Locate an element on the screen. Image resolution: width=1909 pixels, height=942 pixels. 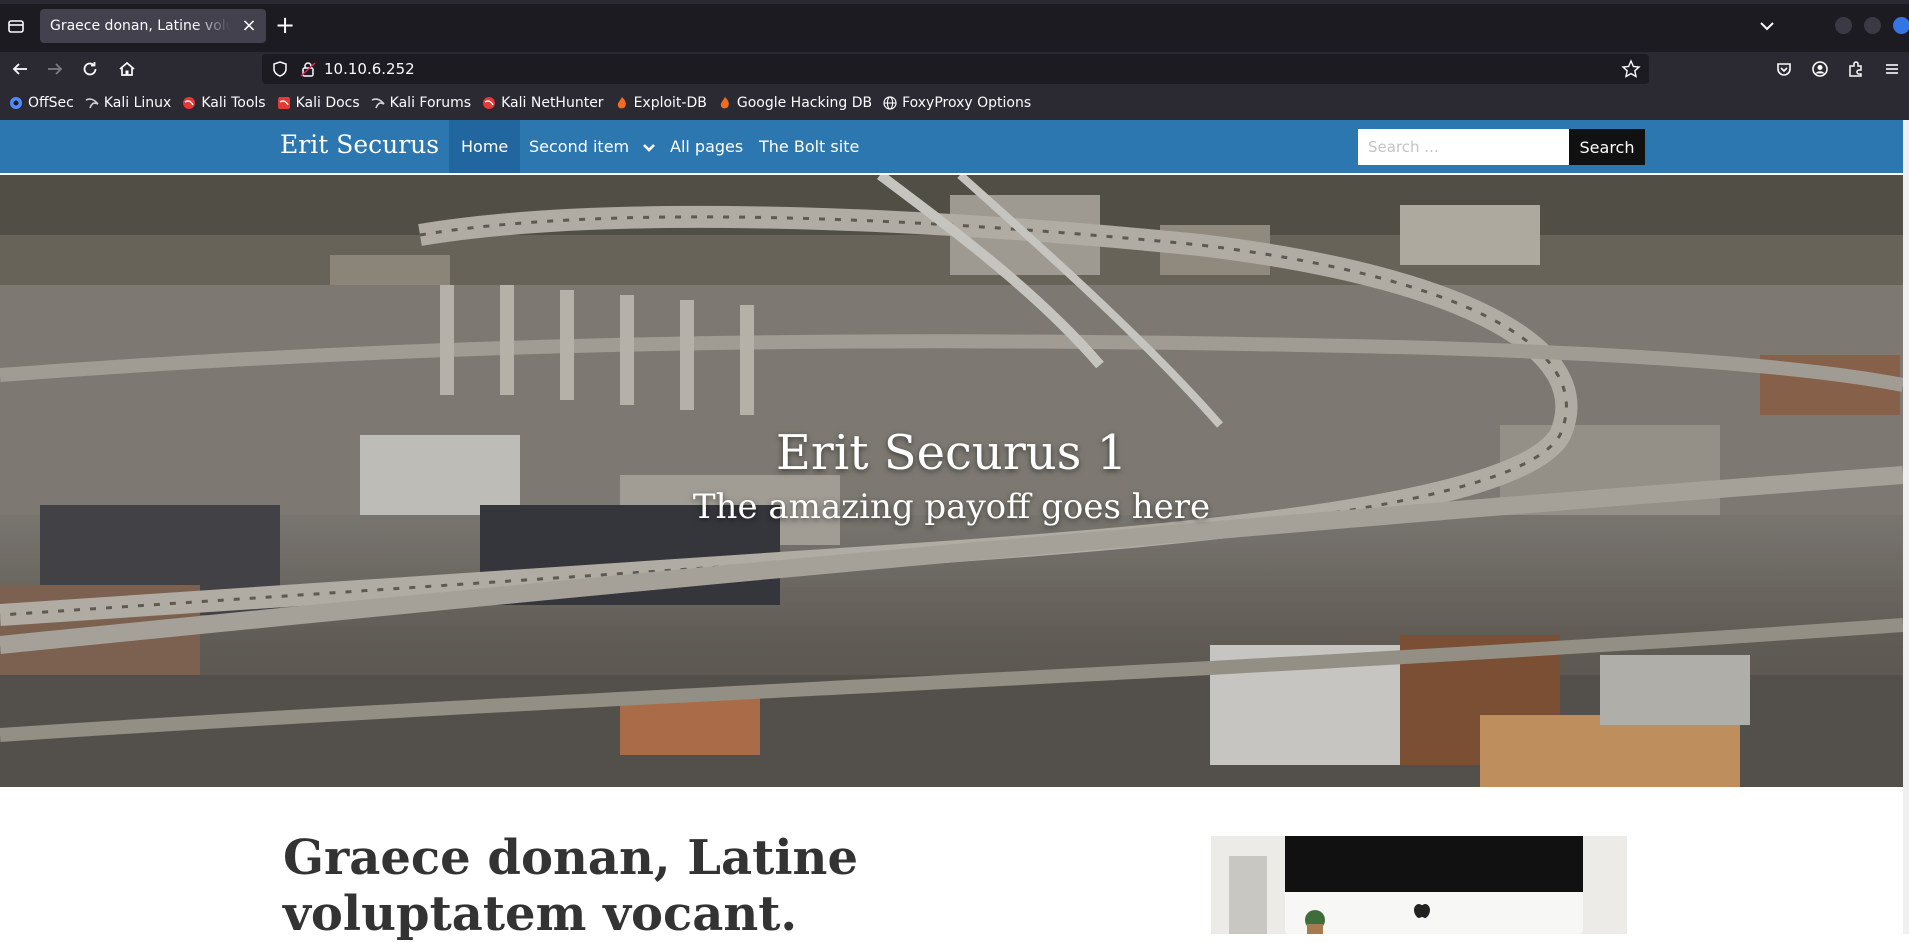
reload-icon is located at coordinates (90, 69).